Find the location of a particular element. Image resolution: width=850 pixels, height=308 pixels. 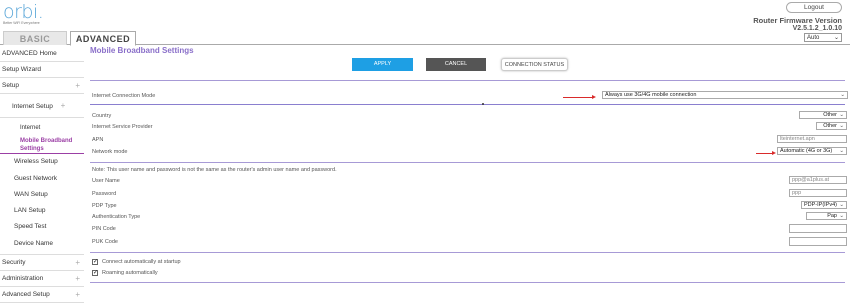

internet-connection-mode-label: Internet Connection Mode is located at coordinates (124, 96).